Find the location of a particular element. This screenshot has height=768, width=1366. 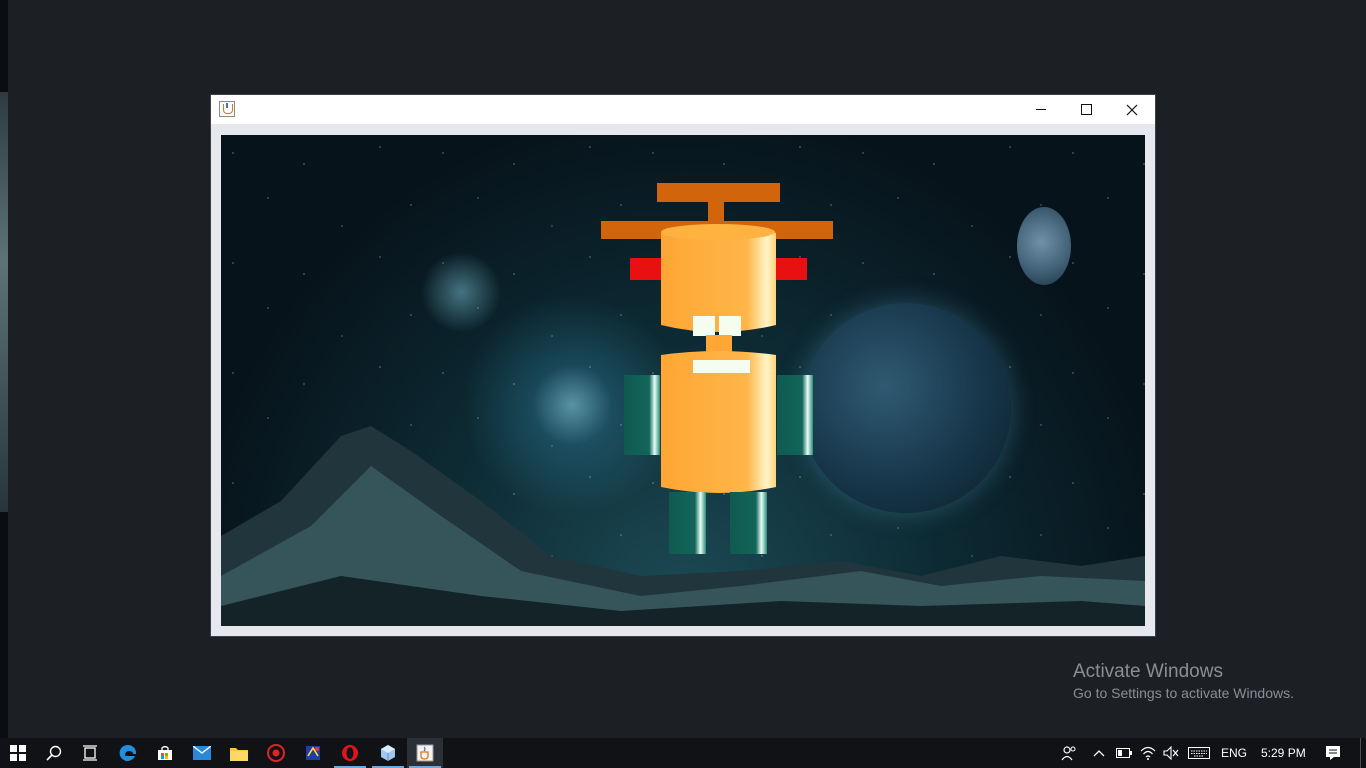

robot-leg-left is located at coordinates (687, 523).